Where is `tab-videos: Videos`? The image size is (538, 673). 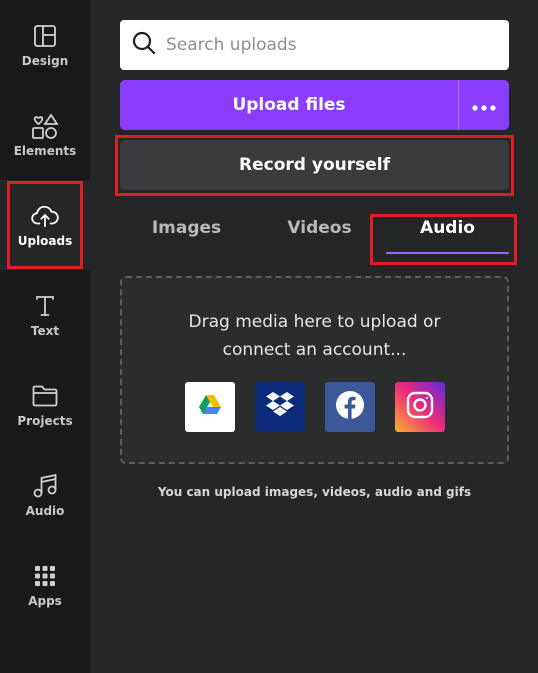 tab-videos: Videos is located at coordinates (319, 233).